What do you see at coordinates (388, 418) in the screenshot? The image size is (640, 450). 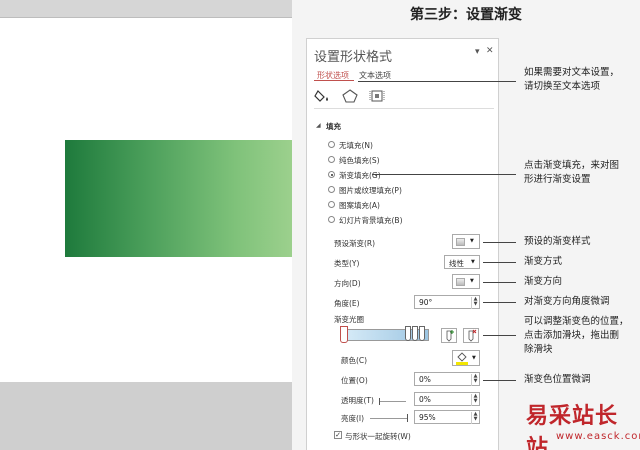 I see `brightness-slider-track` at bounding box center [388, 418].